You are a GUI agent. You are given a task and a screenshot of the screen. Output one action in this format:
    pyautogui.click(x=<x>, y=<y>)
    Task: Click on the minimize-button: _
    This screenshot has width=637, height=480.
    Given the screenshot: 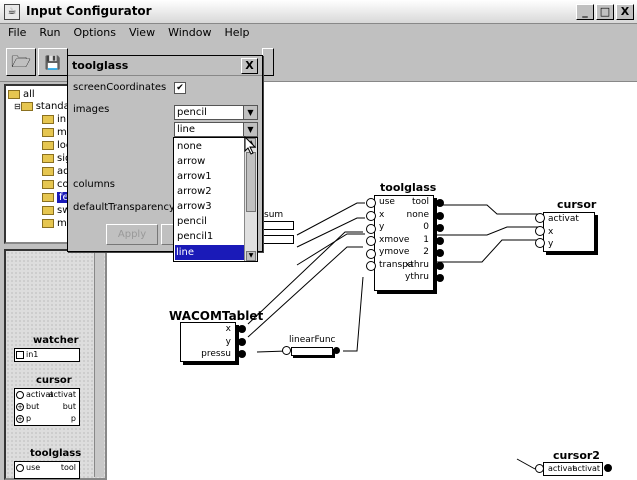 What is the action you would take?
    pyautogui.click(x=585, y=12)
    